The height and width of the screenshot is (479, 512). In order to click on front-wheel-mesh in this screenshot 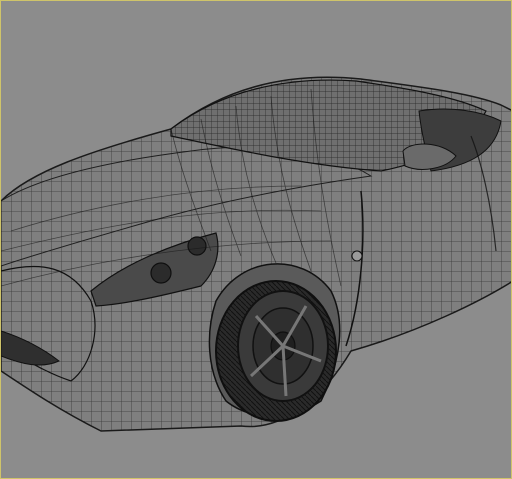, I will do `click(274, 342)`.